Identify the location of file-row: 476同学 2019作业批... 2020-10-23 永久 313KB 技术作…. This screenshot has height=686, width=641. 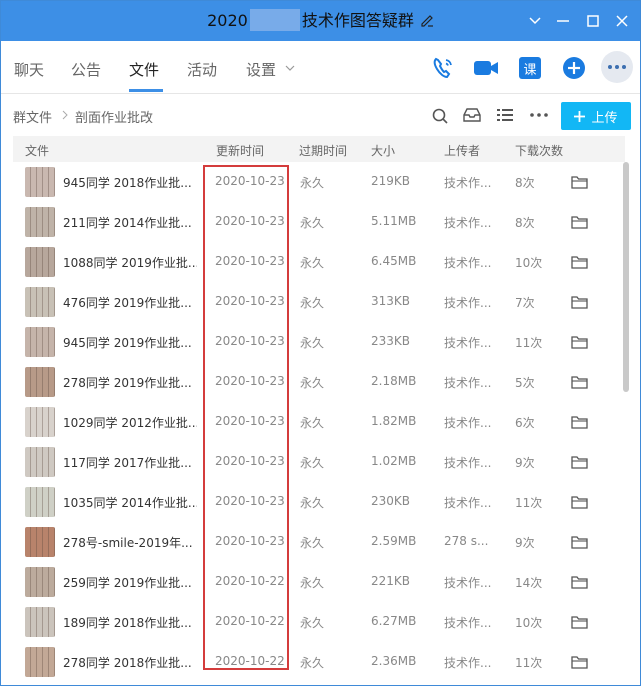
(320, 302).